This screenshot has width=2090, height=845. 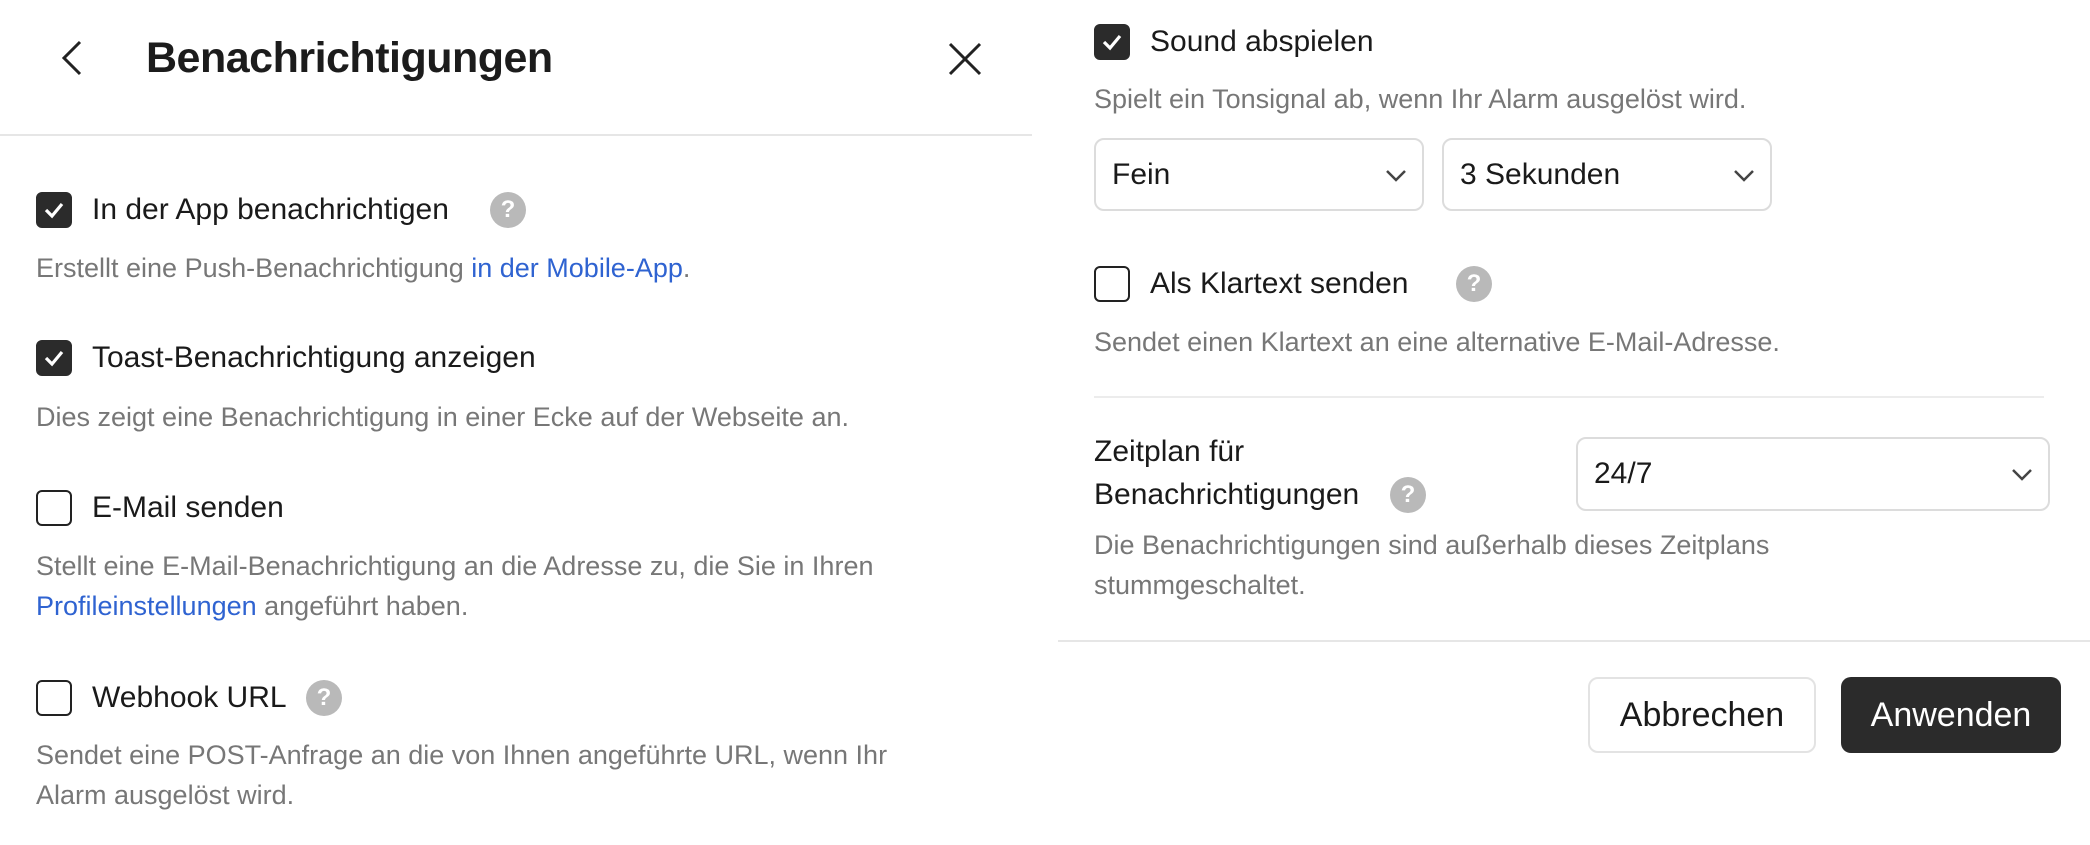 I want to click on apply-button: Anwenden, so click(x=1951, y=715).